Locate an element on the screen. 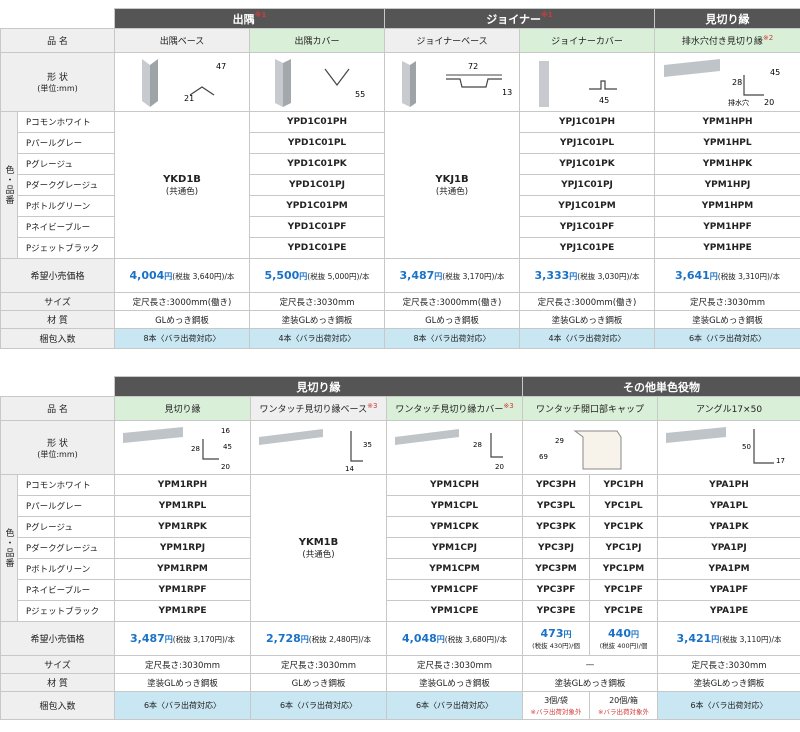  product-code: YPC1PF is located at coordinates (623, 590).